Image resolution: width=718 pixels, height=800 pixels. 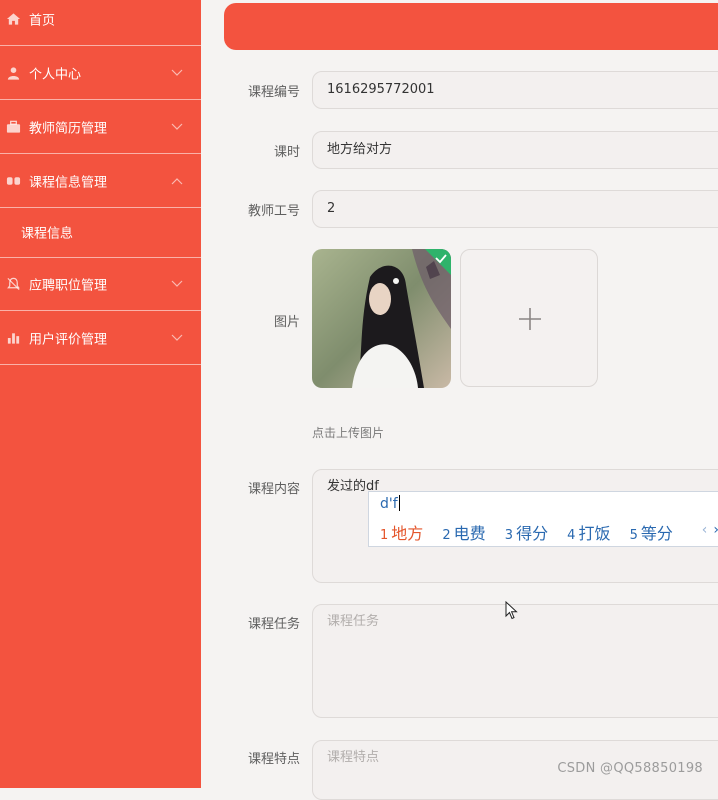 I want to click on sidebar-item-label: 应聘职位管理, so click(x=68, y=285).